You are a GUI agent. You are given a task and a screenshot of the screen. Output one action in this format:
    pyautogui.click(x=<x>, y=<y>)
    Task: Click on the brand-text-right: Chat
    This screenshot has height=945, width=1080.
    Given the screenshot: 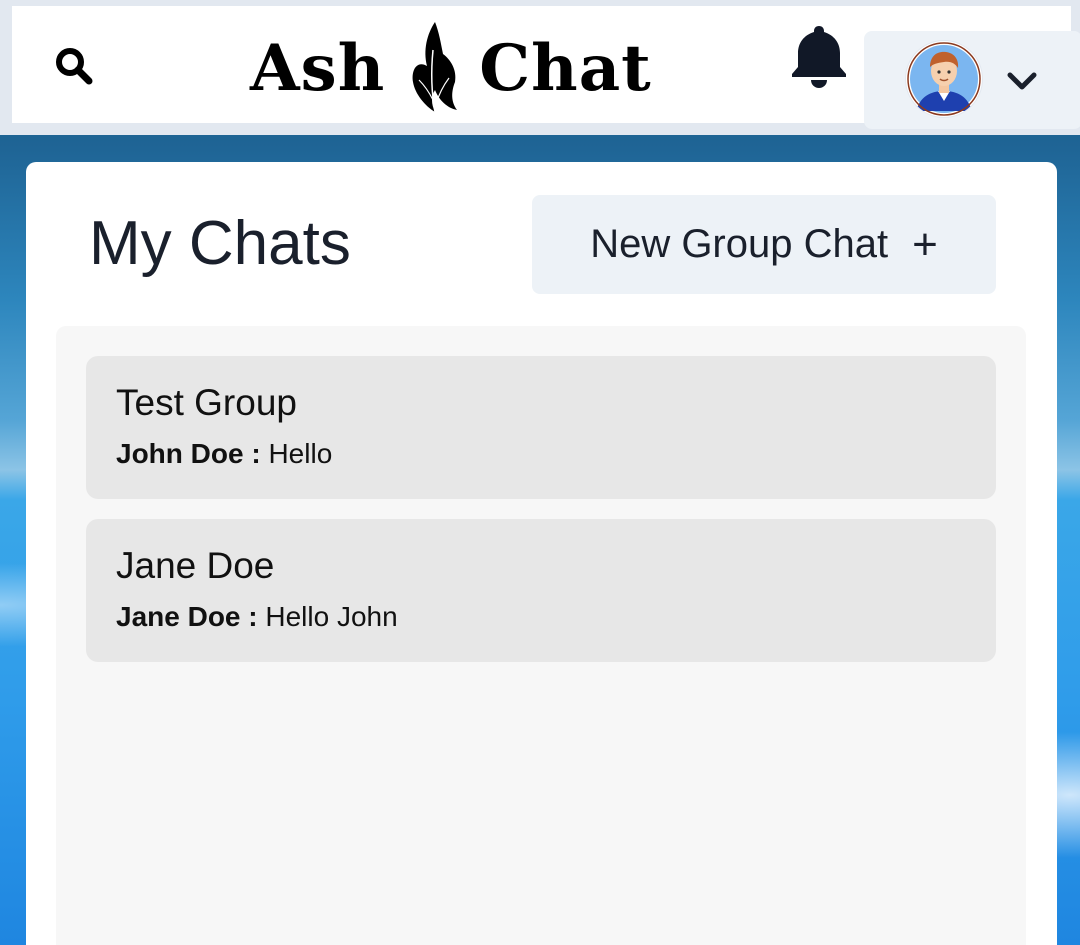 What is the action you would take?
    pyautogui.click(x=565, y=68)
    